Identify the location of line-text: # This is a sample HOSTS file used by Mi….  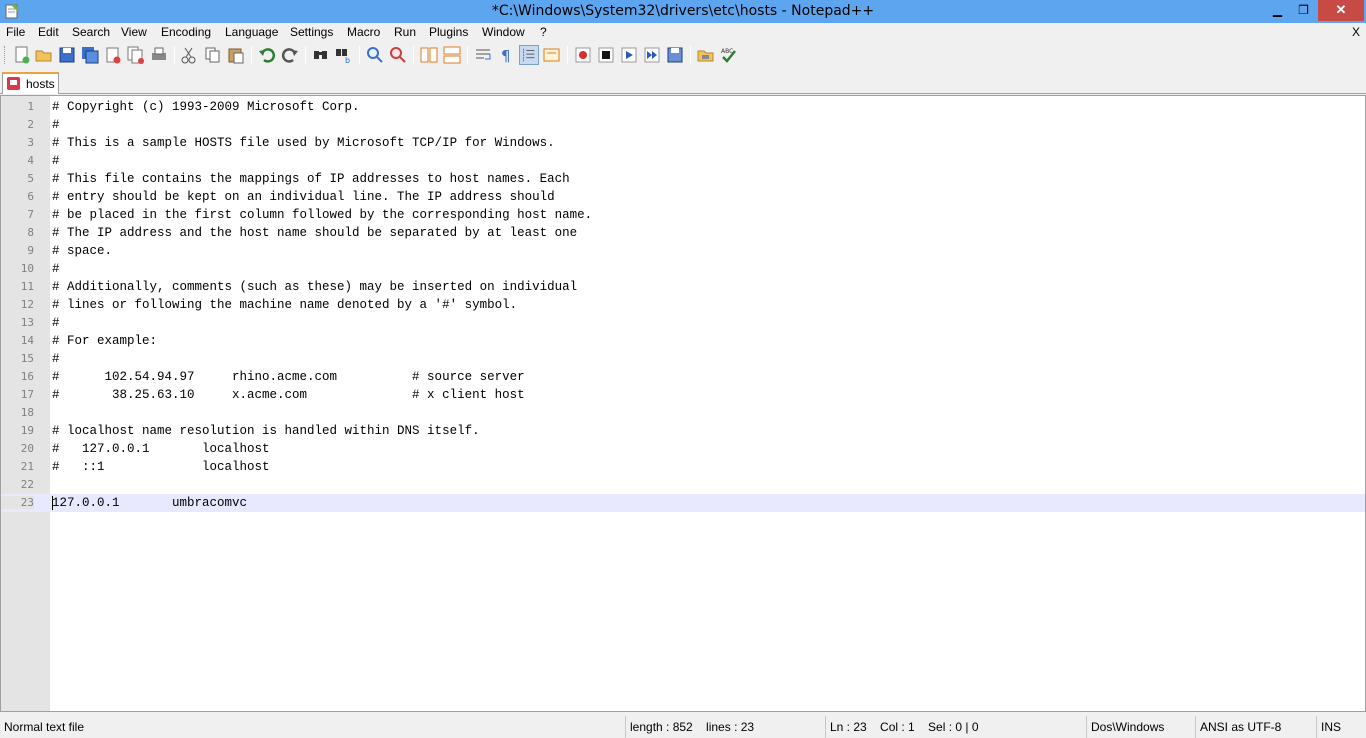
(303, 143).